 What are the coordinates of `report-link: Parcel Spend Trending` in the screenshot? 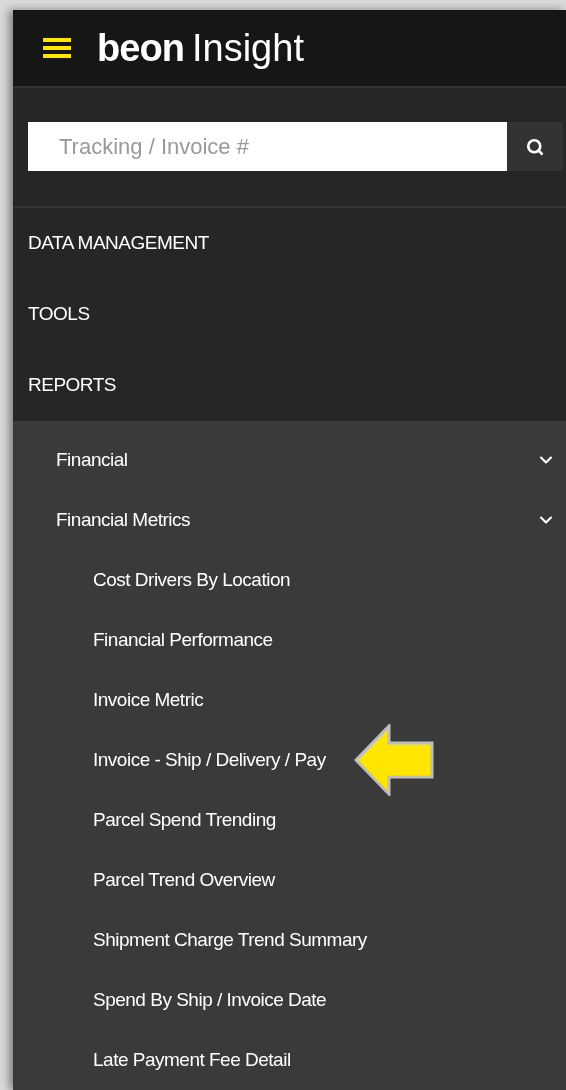 It's located at (184, 820).